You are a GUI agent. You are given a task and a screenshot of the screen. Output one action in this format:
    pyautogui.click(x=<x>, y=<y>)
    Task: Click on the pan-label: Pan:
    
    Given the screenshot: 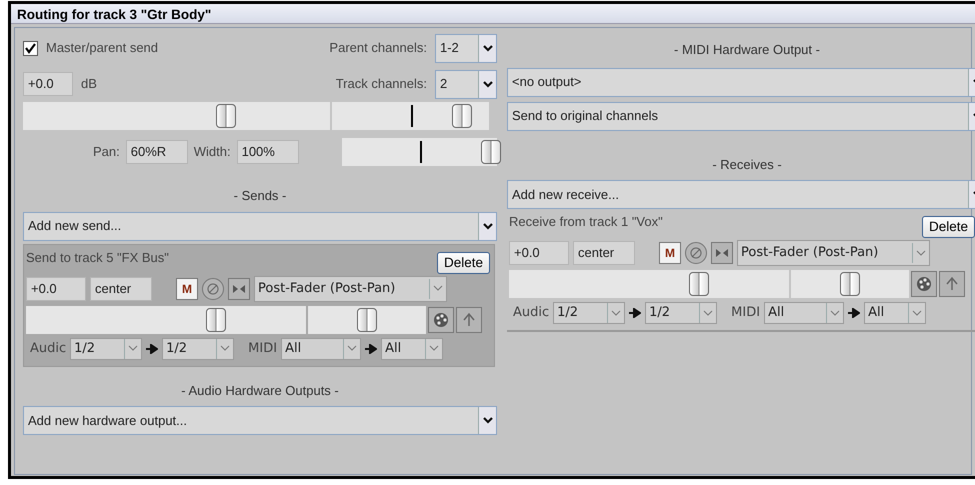 What is the action you would take?
    pyautogui.click(x=106, y=152)
    